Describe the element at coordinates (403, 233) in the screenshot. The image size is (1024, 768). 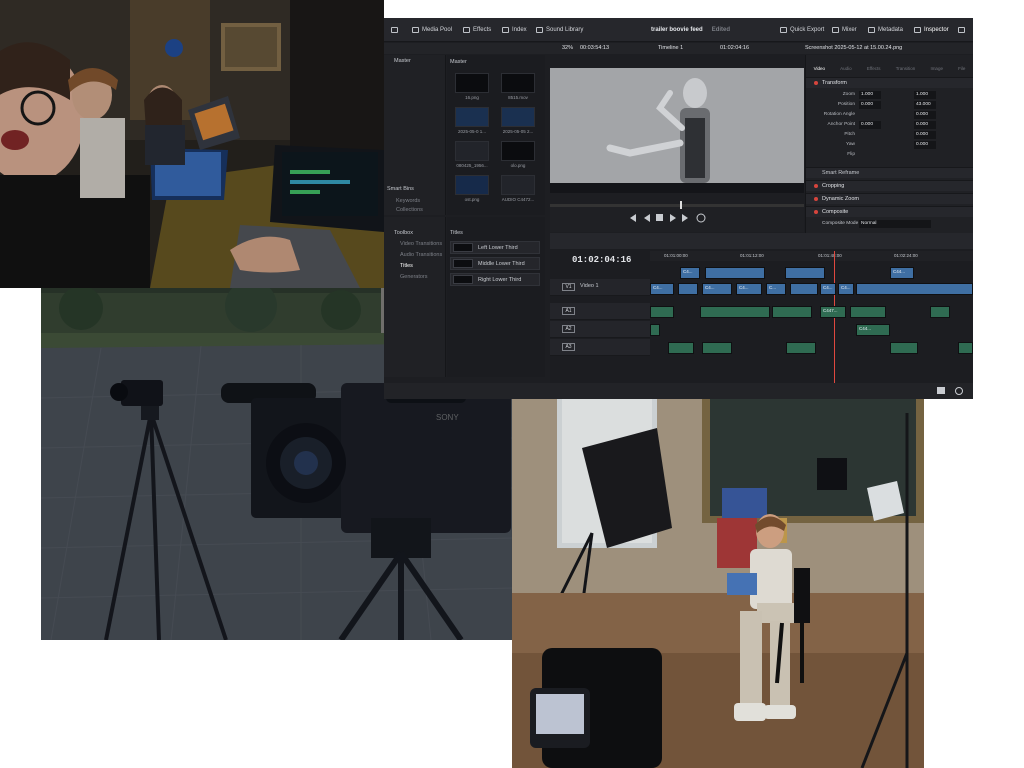
I see `toolbox-node: Toolbox` at that location.